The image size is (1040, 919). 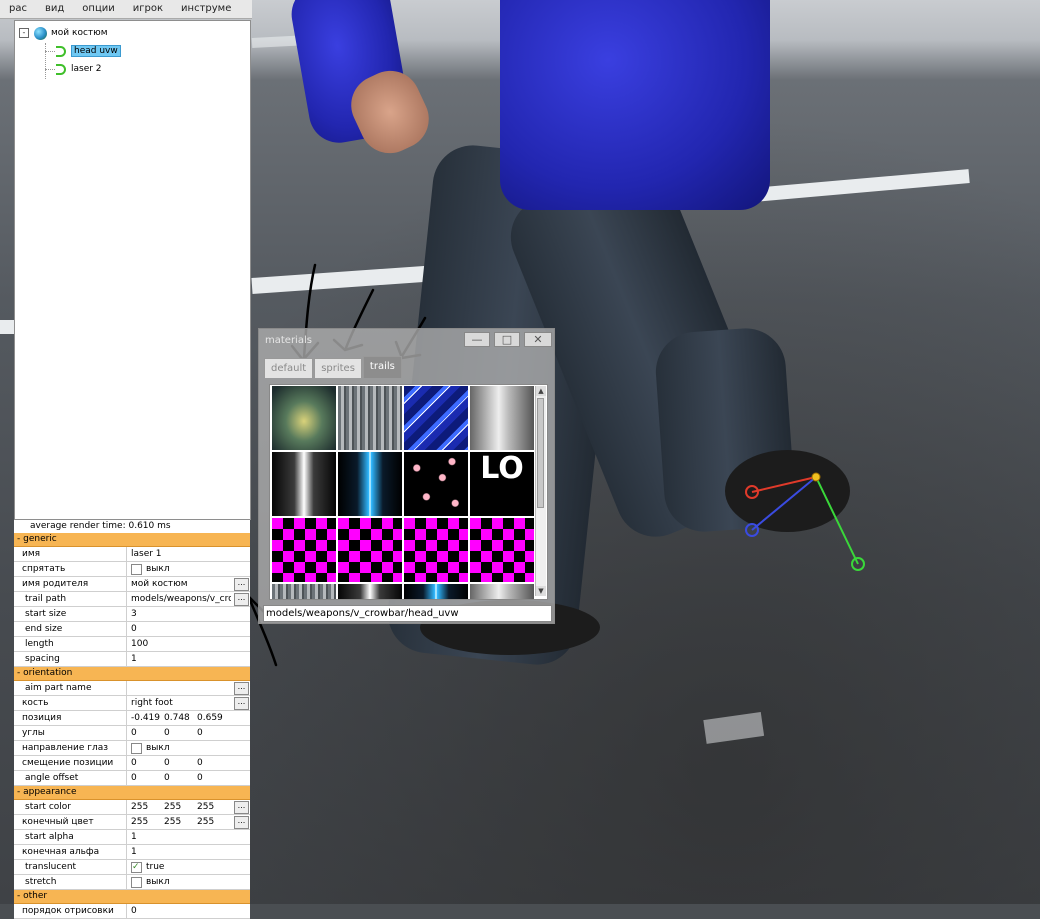 What do you see at coordinates (139, 644) in the screenshot?
I see `prop-value: 100` at bounding box center [139, 644].